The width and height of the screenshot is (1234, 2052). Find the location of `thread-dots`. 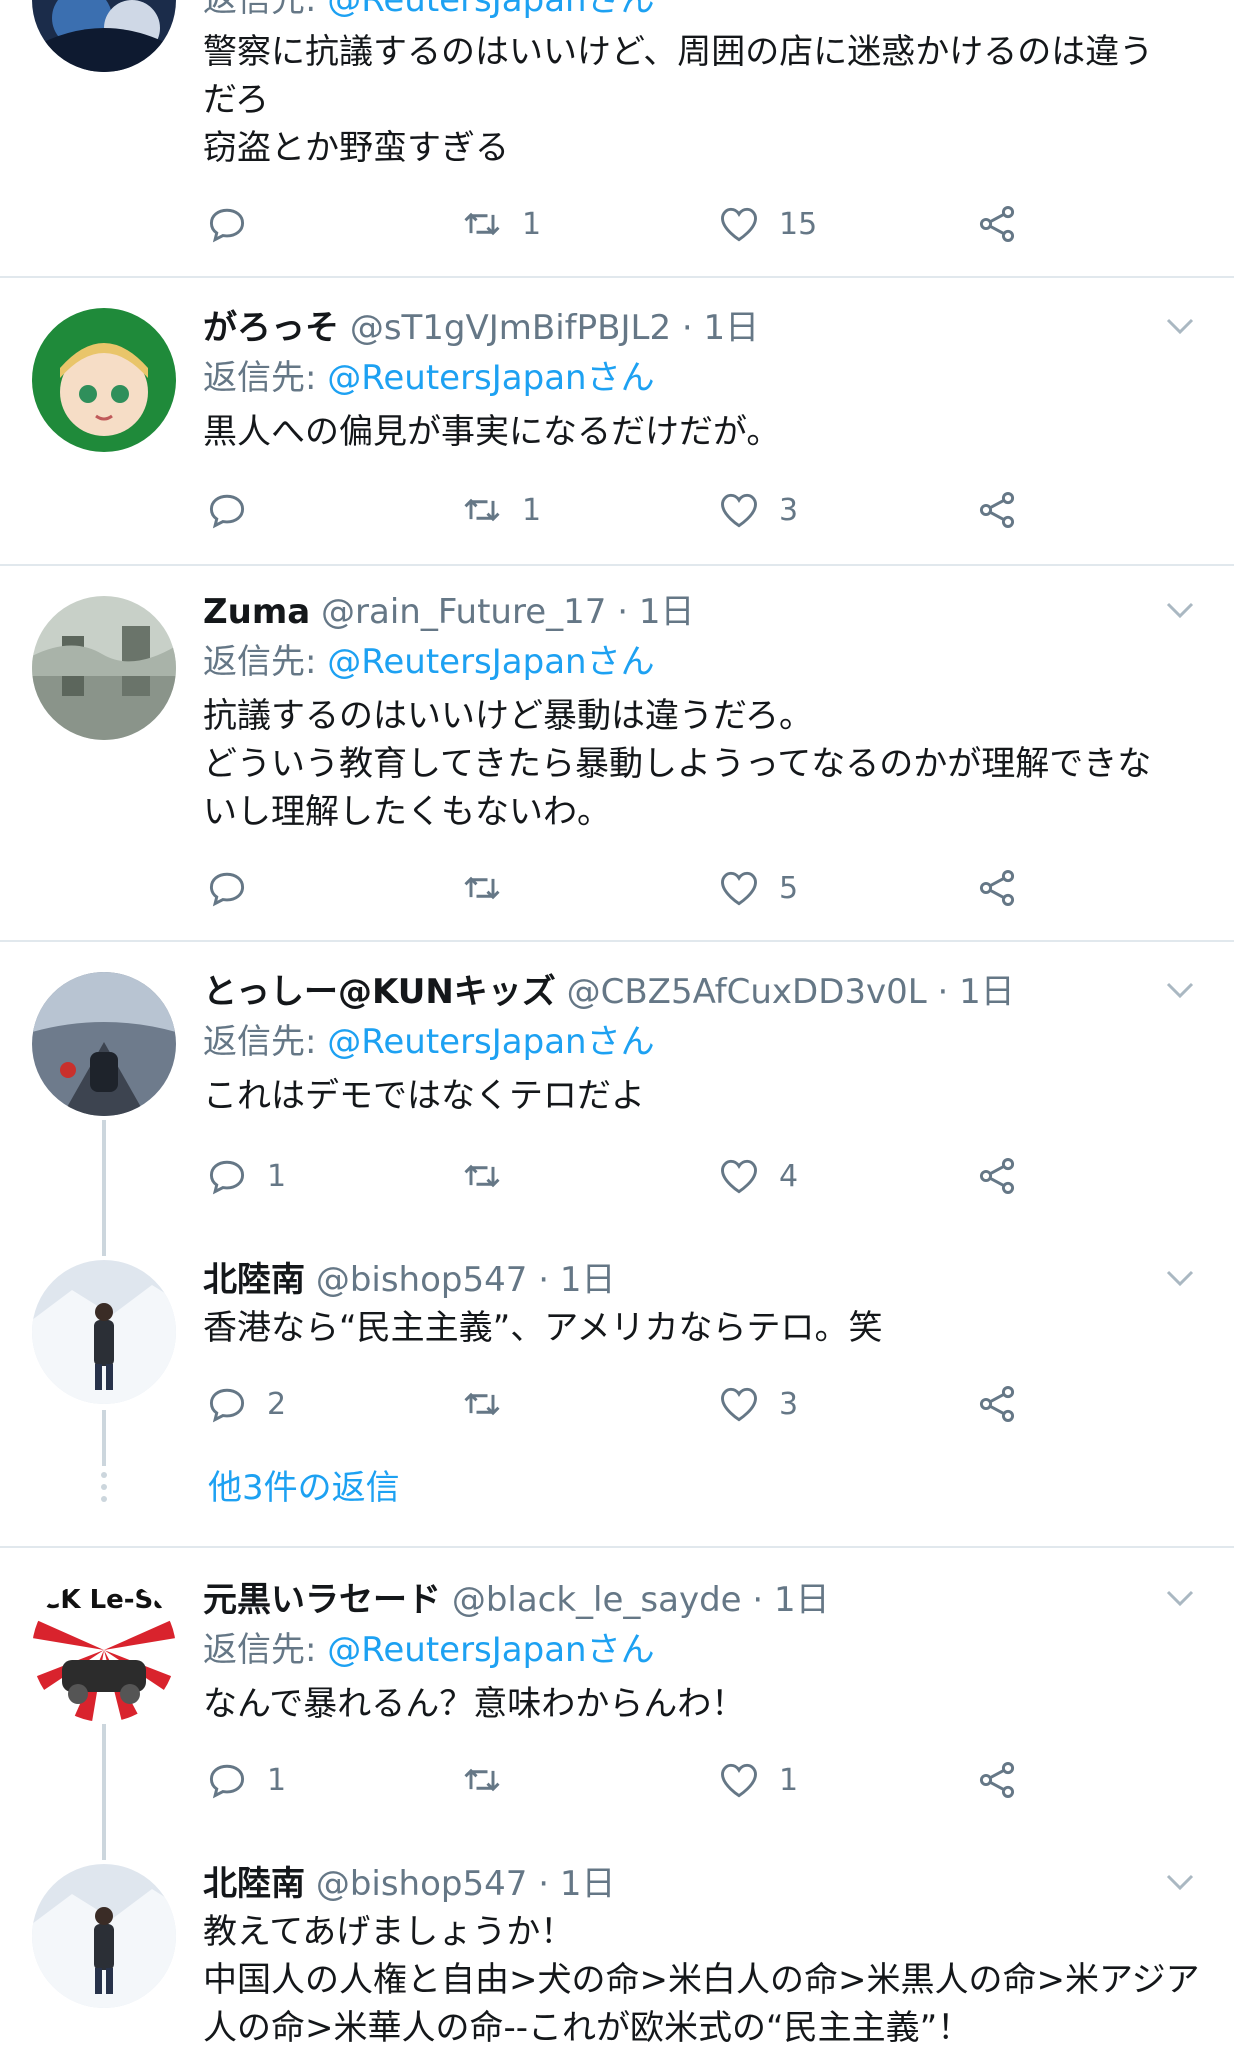

thread-dots is located at coordinates (104, 1490).